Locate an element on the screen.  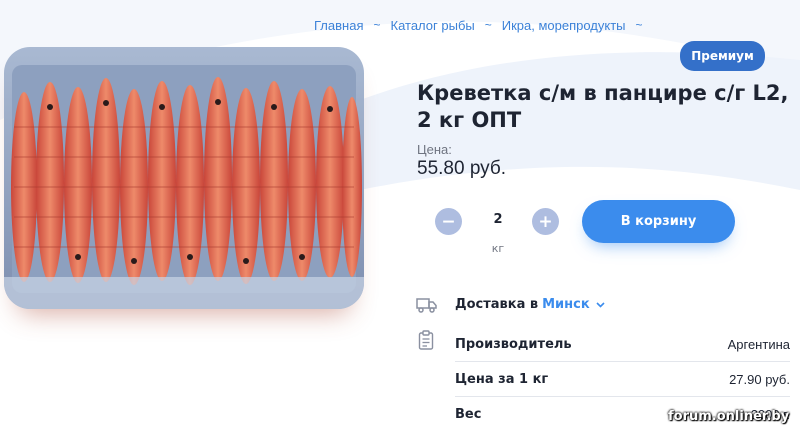
spec-name: Цена за 1 кг is located at coordinates (502, 379).